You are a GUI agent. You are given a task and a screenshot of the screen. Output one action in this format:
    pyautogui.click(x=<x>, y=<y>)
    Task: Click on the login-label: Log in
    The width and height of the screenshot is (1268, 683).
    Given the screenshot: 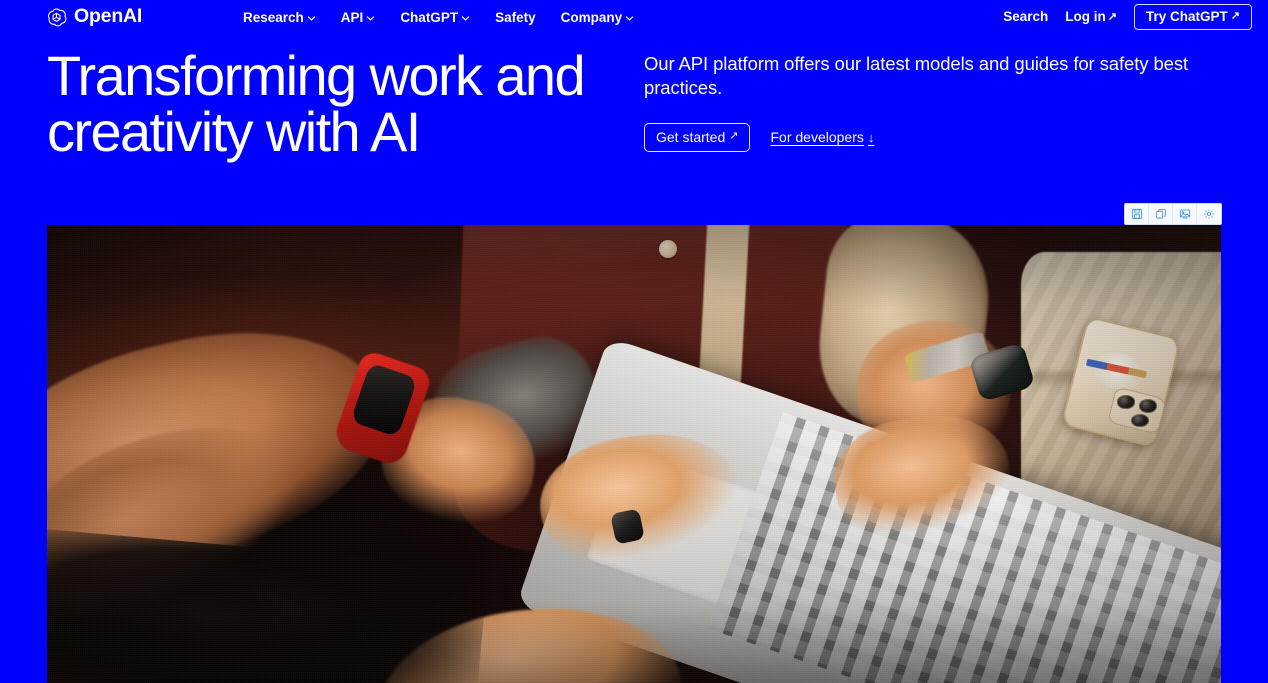 What is the action you would take?
    pyautogui.click(x=1085, y=17)
    